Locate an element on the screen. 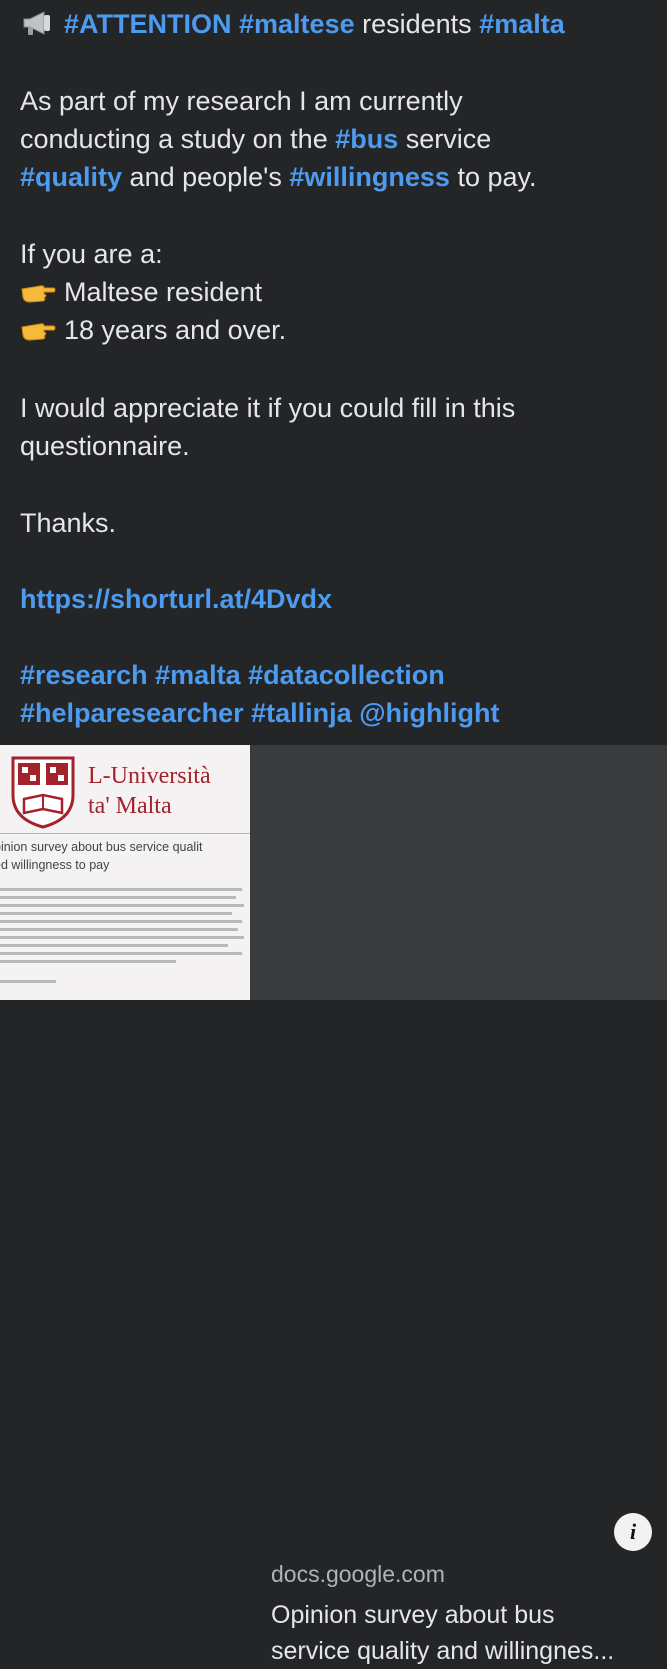  university-crest-icon is located at coordinates (43, 792).